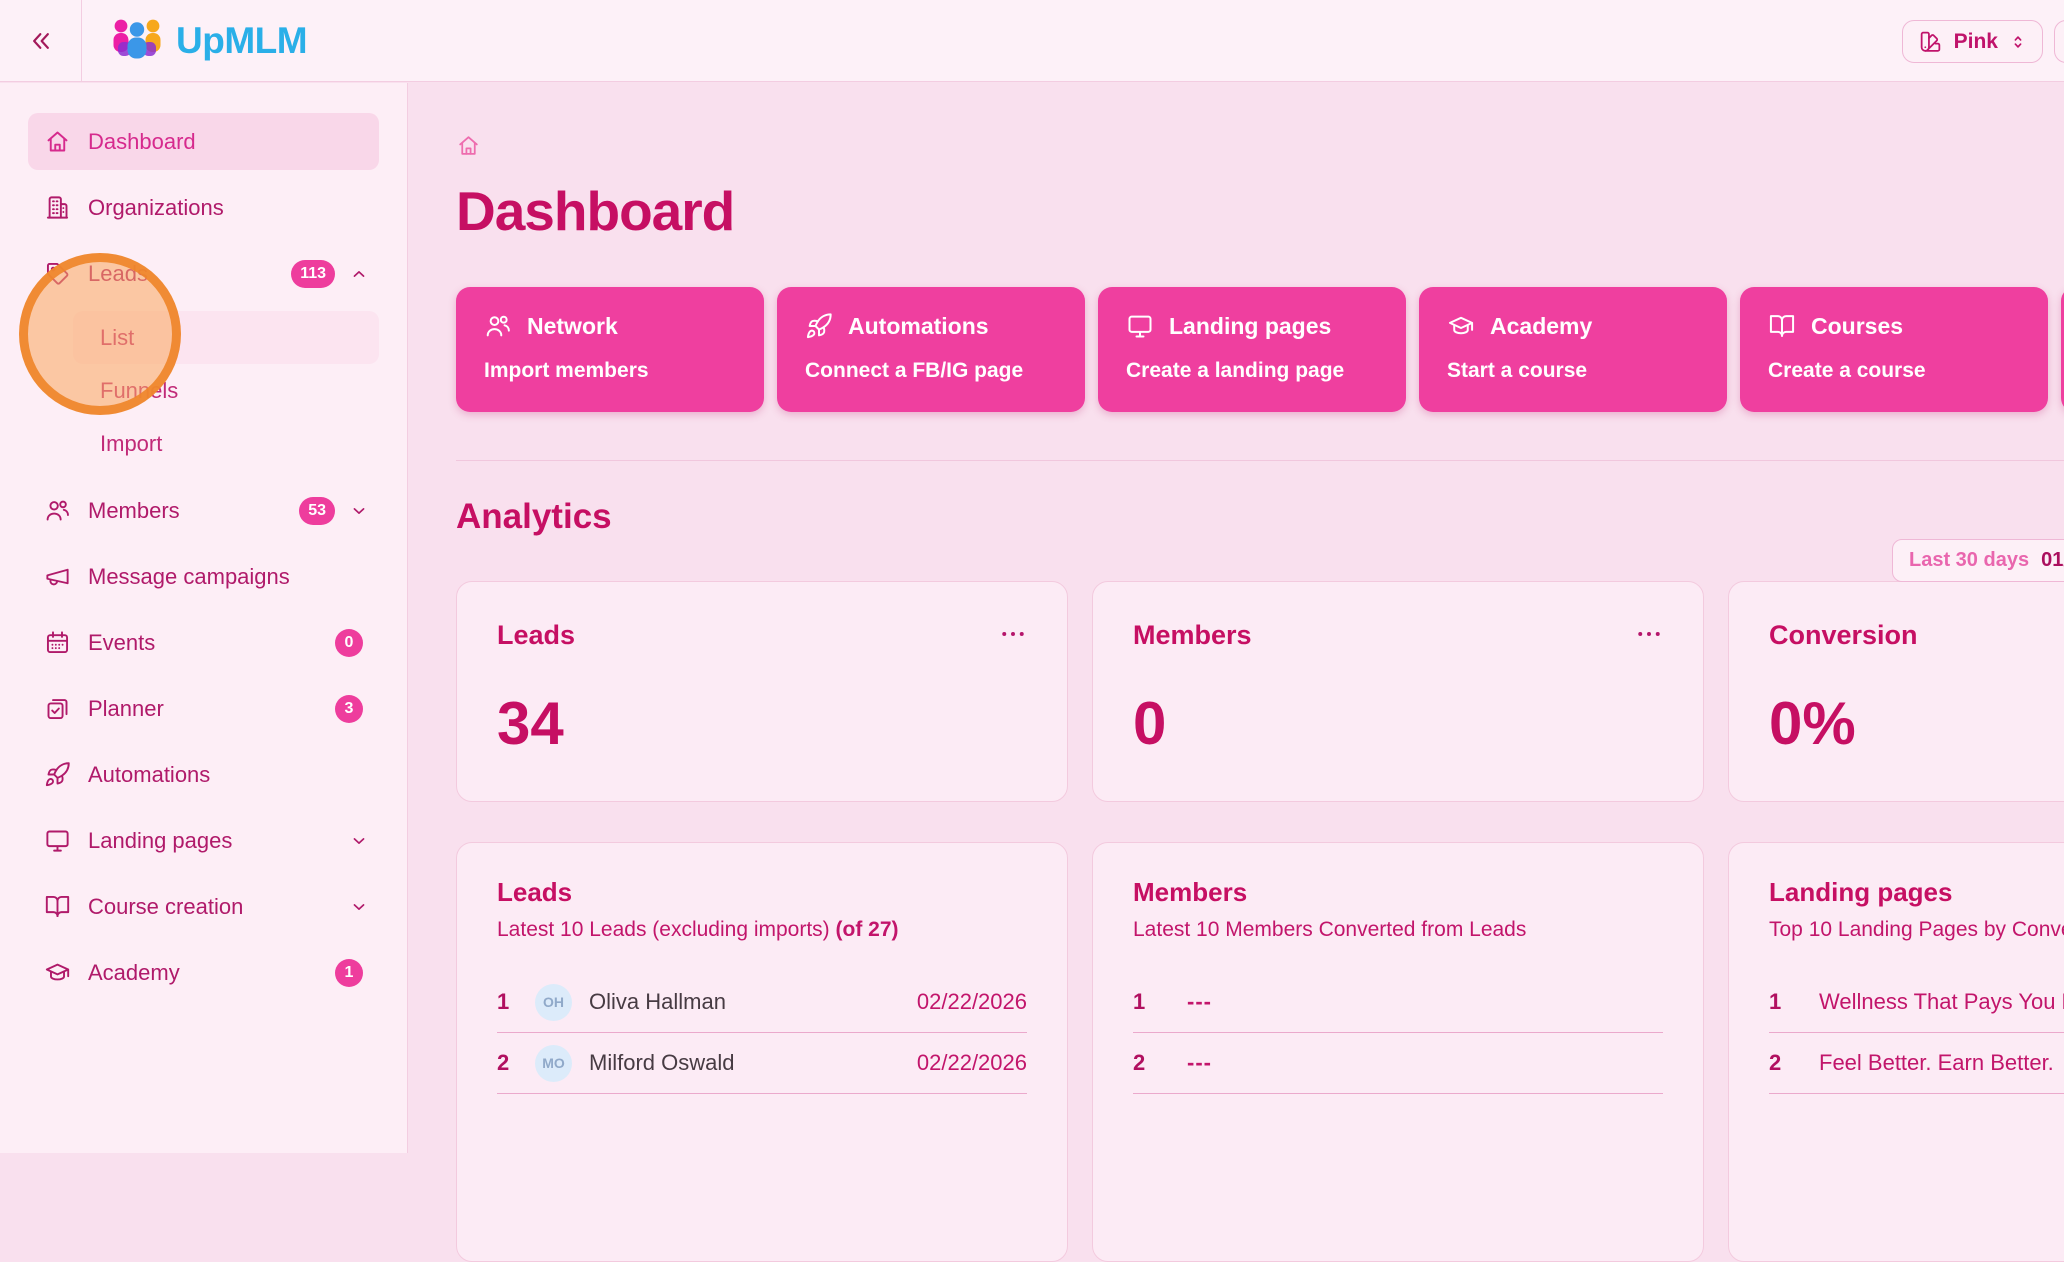 The image size is (2064, 1262). Describe the element at coordinates (1930, 41) in the screenshot. I see `swatch-icon` at that location.